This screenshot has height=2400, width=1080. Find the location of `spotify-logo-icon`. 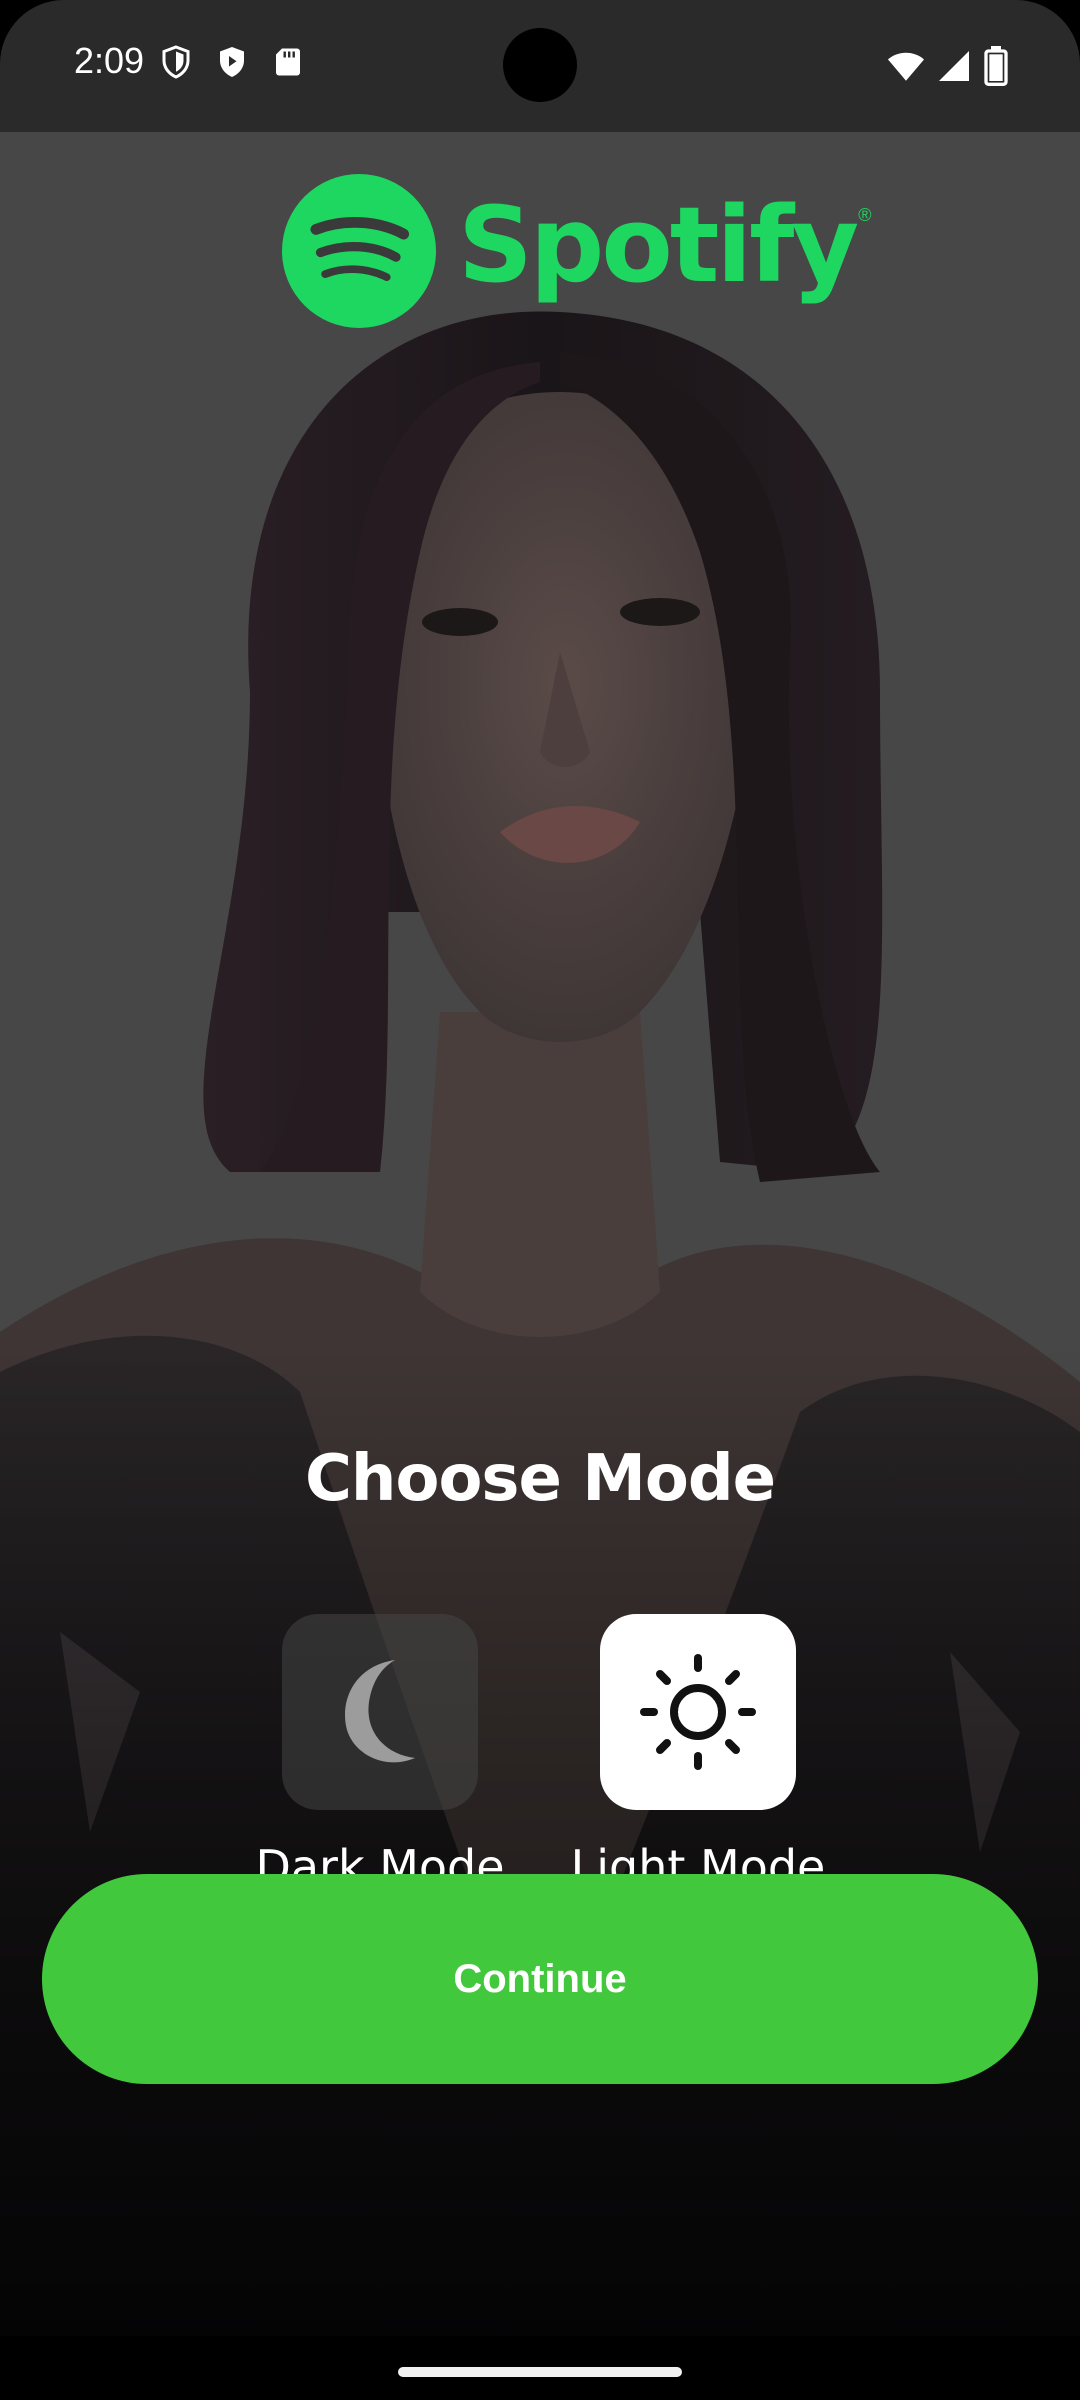

spotify-logo-icon is located at coordinates (359, 251).